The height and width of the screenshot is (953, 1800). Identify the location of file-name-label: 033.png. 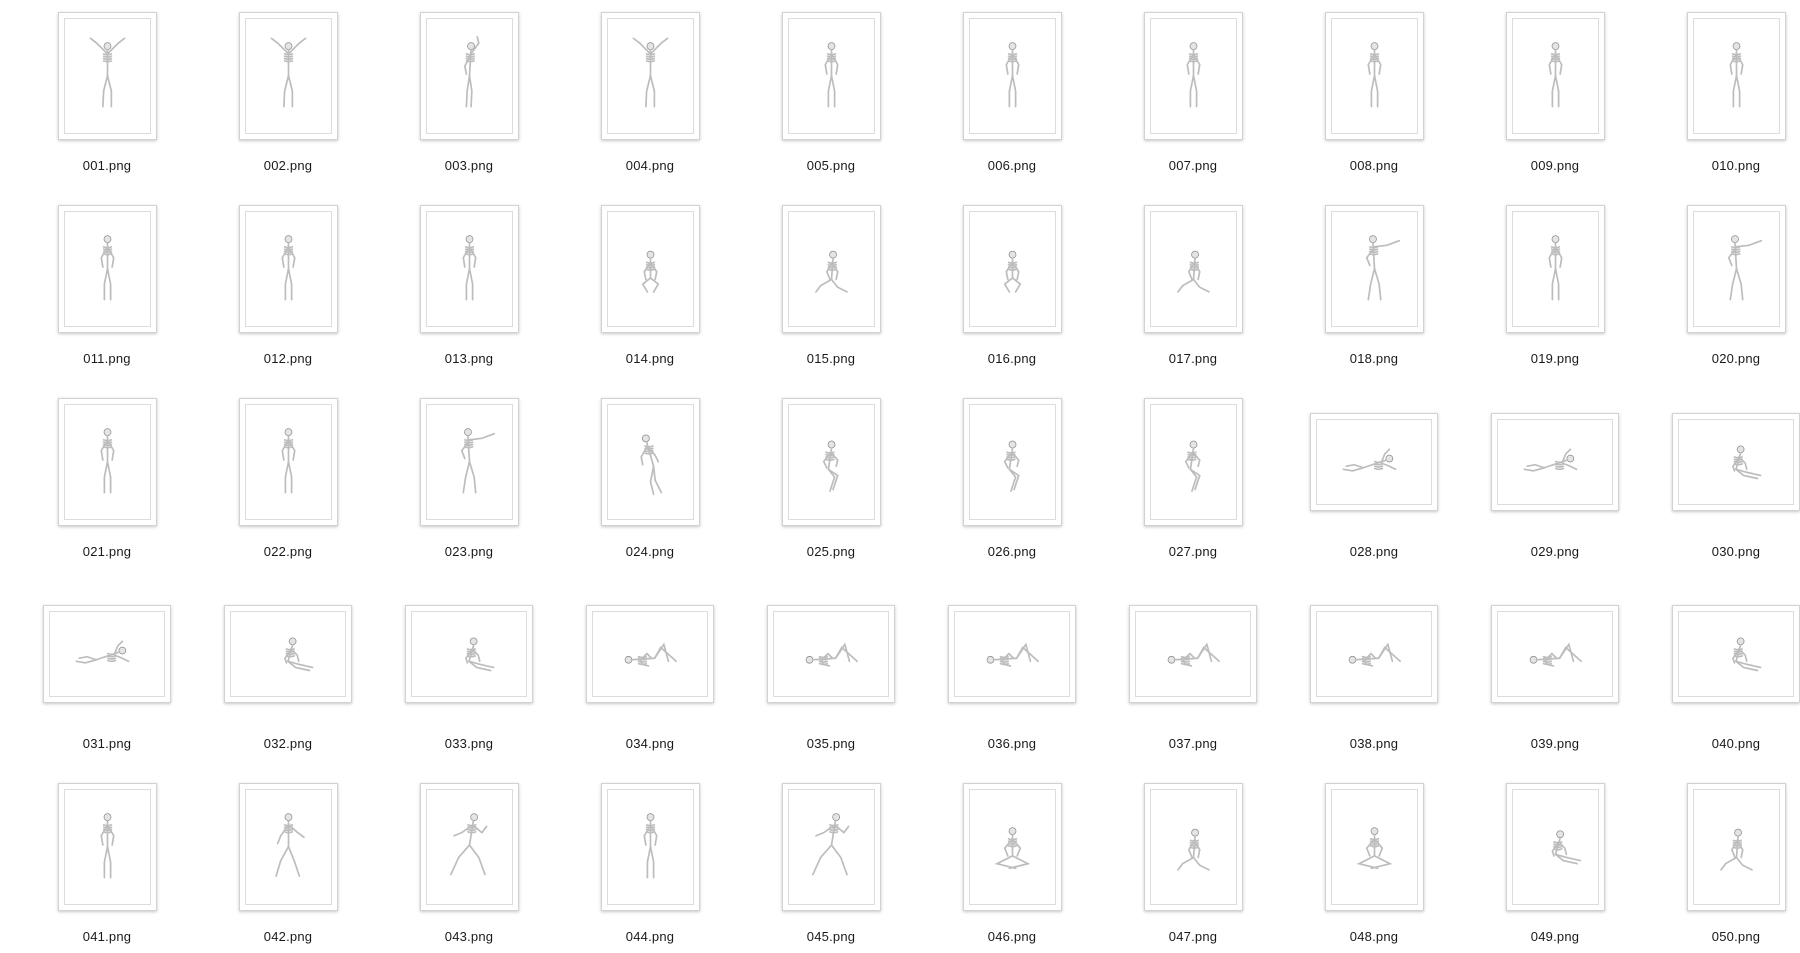
(469, 743).